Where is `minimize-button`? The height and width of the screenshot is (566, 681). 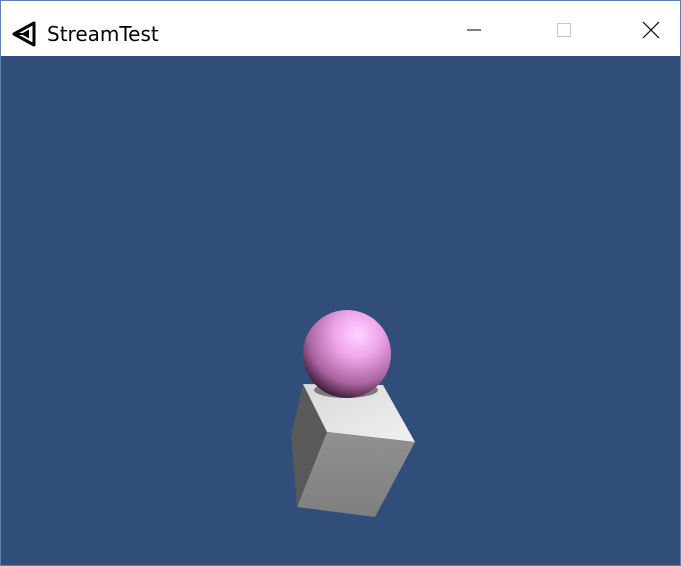
minimize-button is located at coordinates (474, 32).